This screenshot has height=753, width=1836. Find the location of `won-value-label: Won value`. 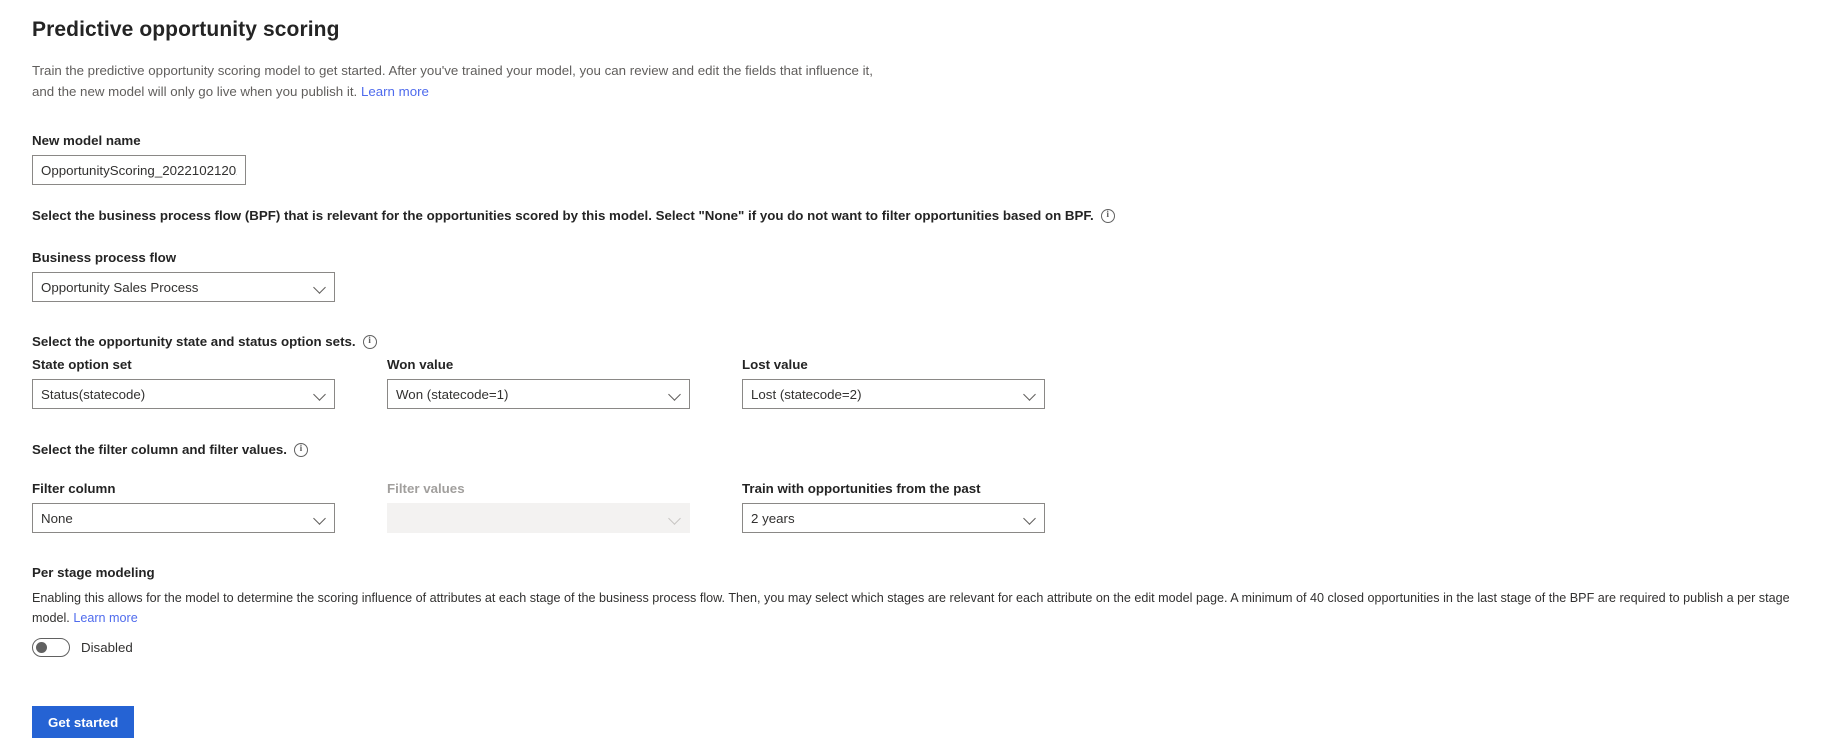

won-value-label: Won value is located at coordinates (420, 364).